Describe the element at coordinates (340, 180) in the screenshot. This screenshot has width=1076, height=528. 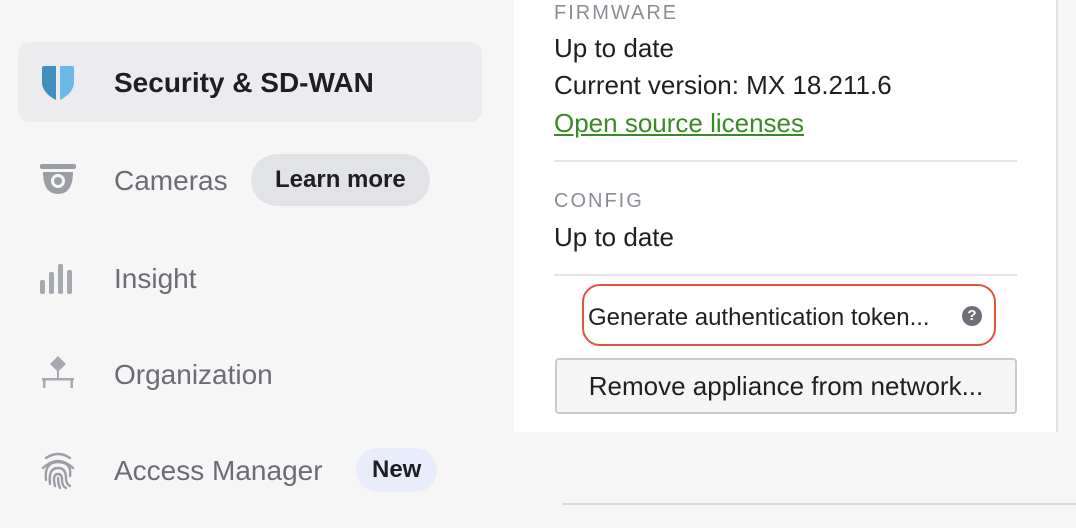
I see `learn-more-button: Learn more` at that location.